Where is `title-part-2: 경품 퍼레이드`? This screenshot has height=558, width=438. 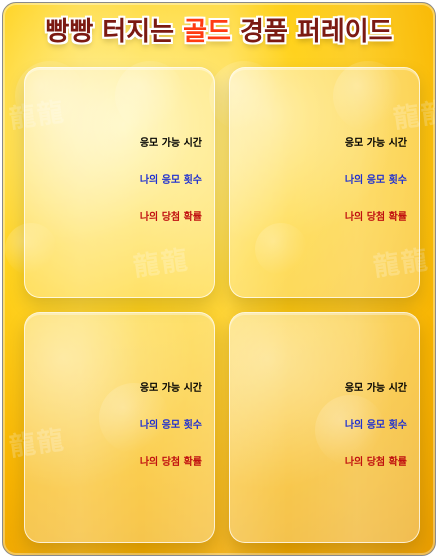
title-part-2: 경품 퍼레이드 is located at coordinates (311, 32).